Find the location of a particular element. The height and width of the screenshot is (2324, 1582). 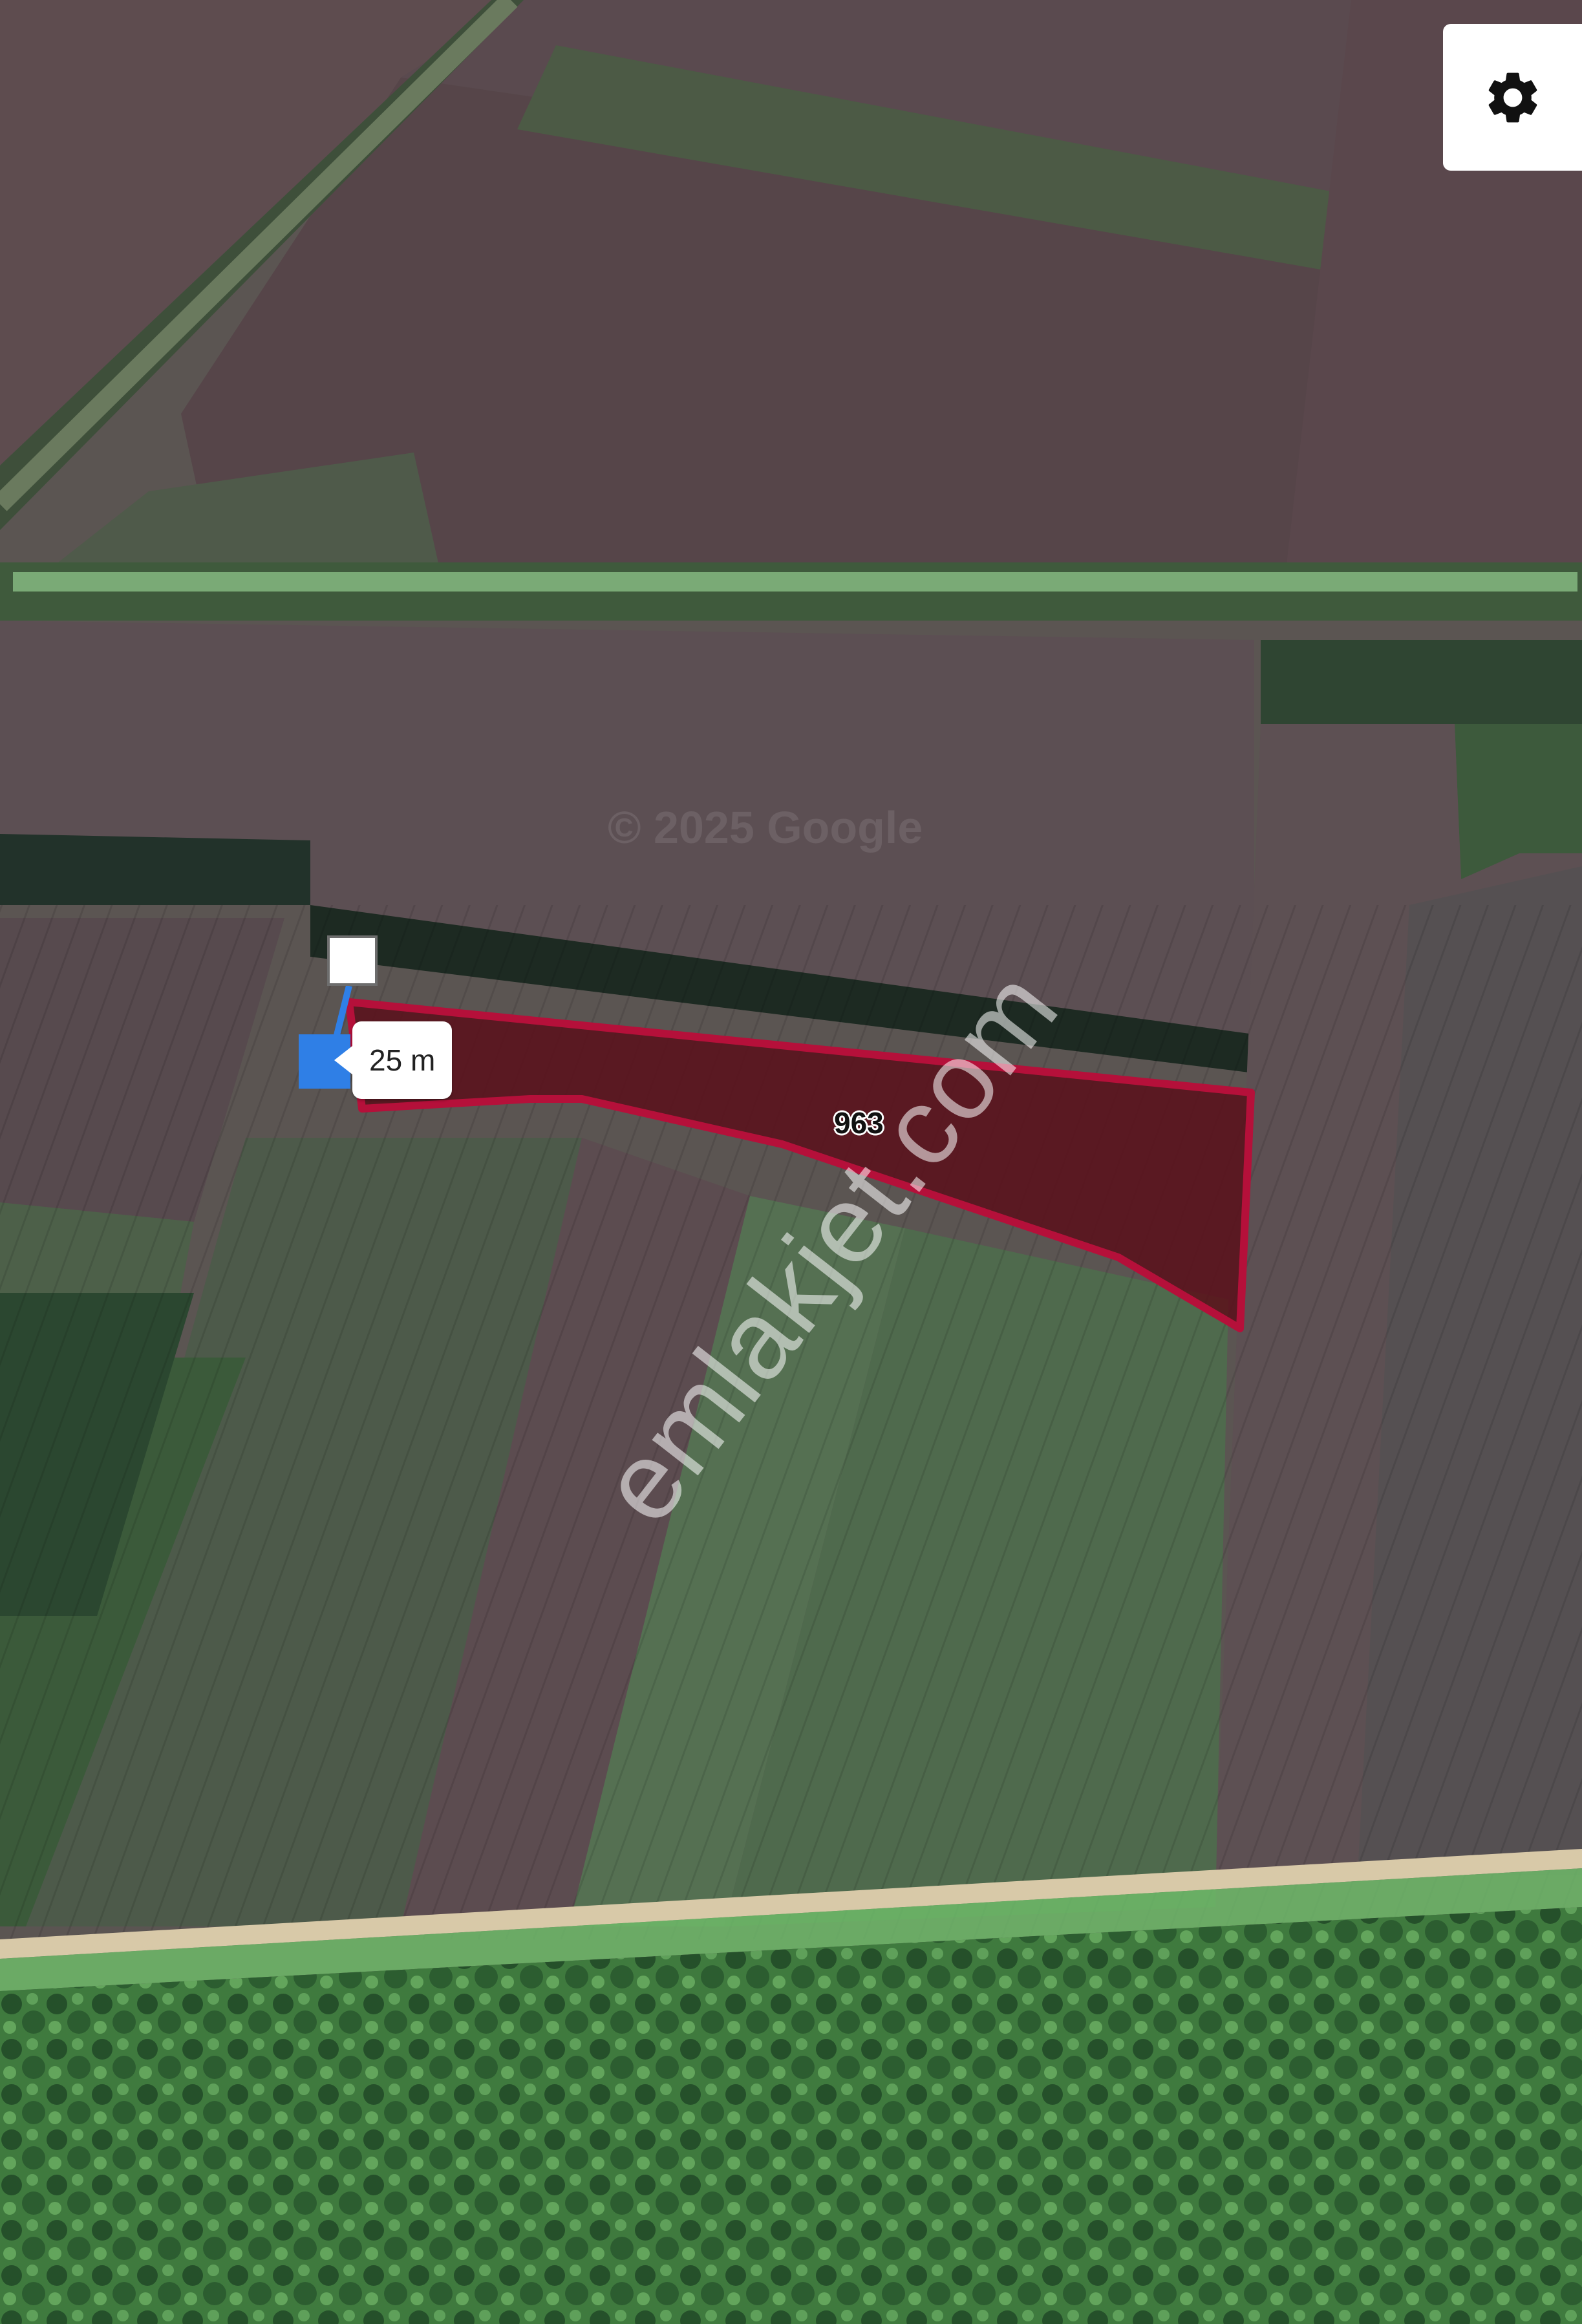

measure-start-marker is located at coordinates (352, 960).